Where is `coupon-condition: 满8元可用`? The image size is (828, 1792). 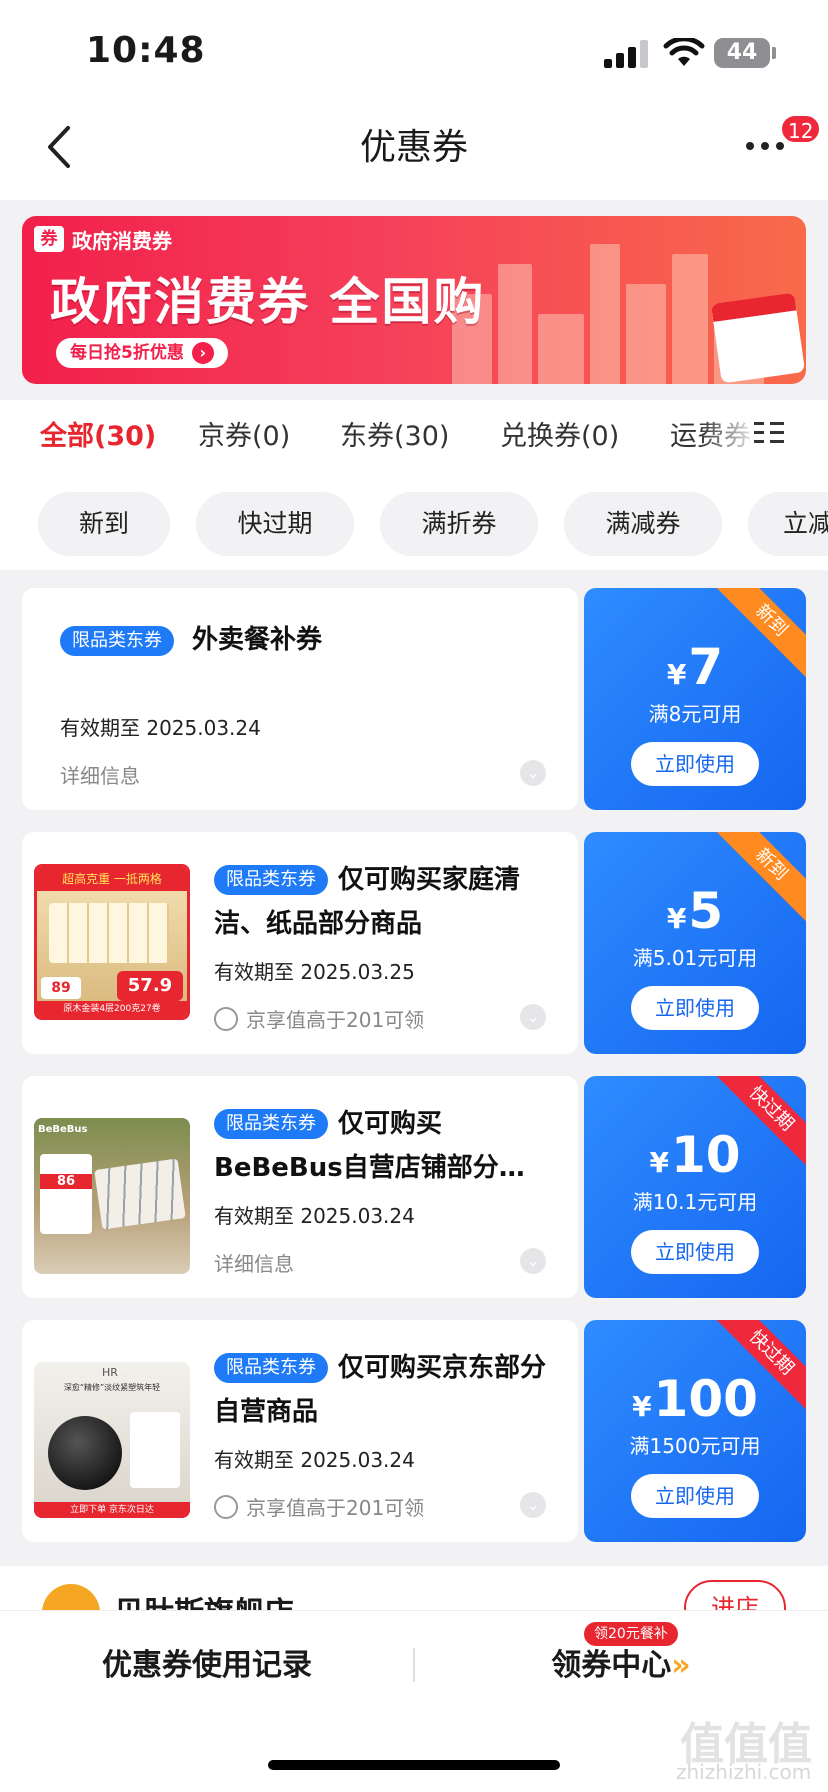 coupon-condition: 满8元可用 is located at coordinates (695, 714).